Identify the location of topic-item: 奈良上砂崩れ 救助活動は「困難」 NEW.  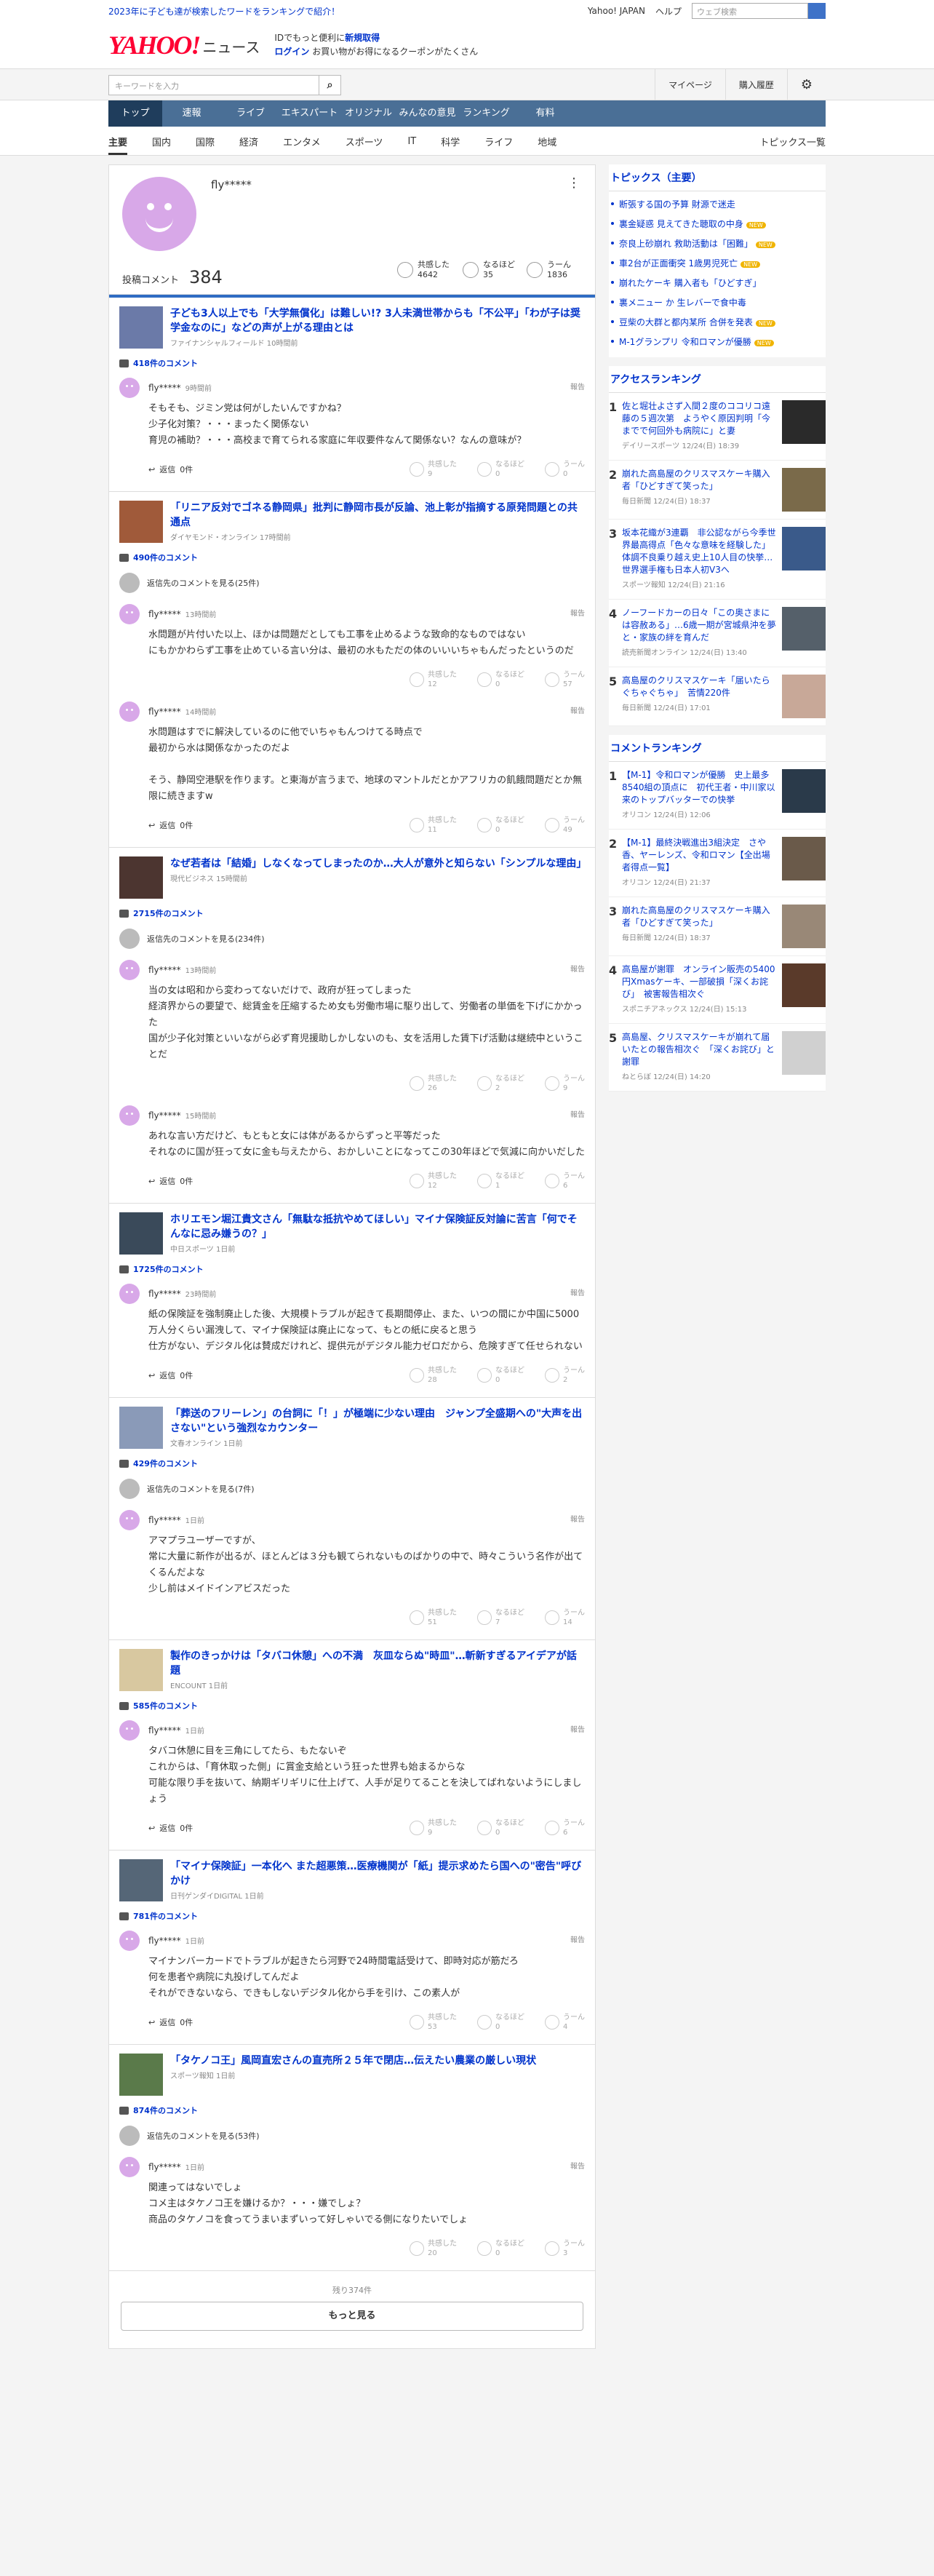
(717, 243).